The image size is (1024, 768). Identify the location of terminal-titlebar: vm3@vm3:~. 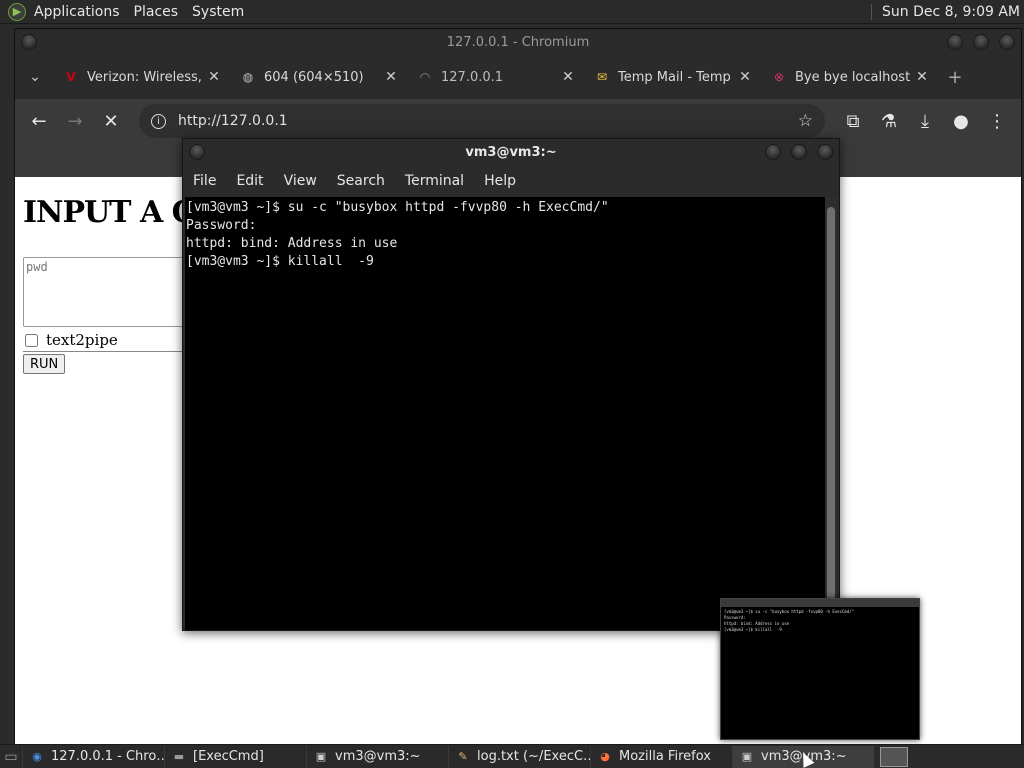
(511, 152).